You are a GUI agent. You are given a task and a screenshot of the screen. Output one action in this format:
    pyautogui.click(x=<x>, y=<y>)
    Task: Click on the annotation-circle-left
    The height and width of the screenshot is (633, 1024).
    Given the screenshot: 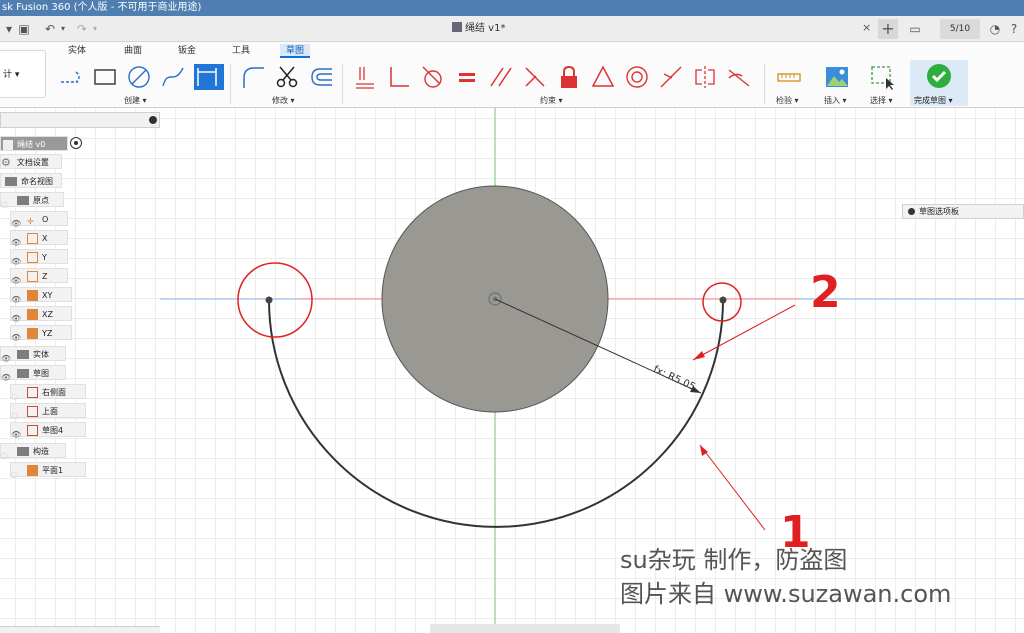 What is the action you would take?
    pyautogui.click(x=275, y=300)
    